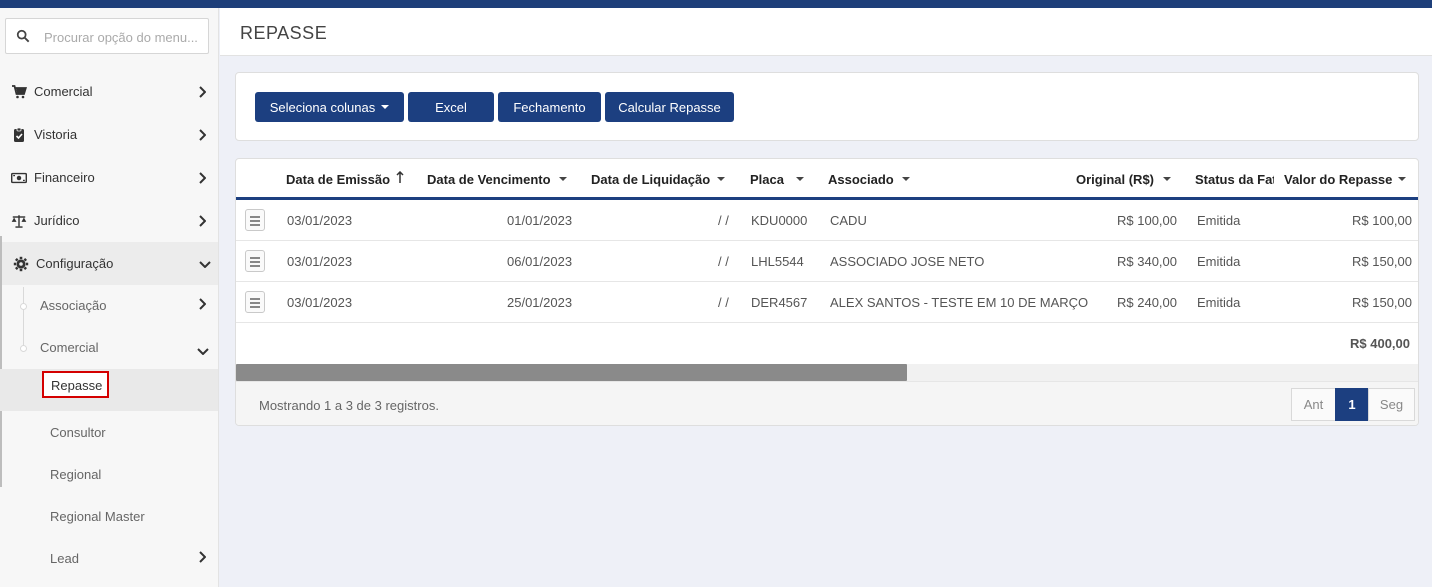 The width and height of the screenshot is (1432, 587). I want to click on sidebar-item-label: Financeiro, so click(64, 177).